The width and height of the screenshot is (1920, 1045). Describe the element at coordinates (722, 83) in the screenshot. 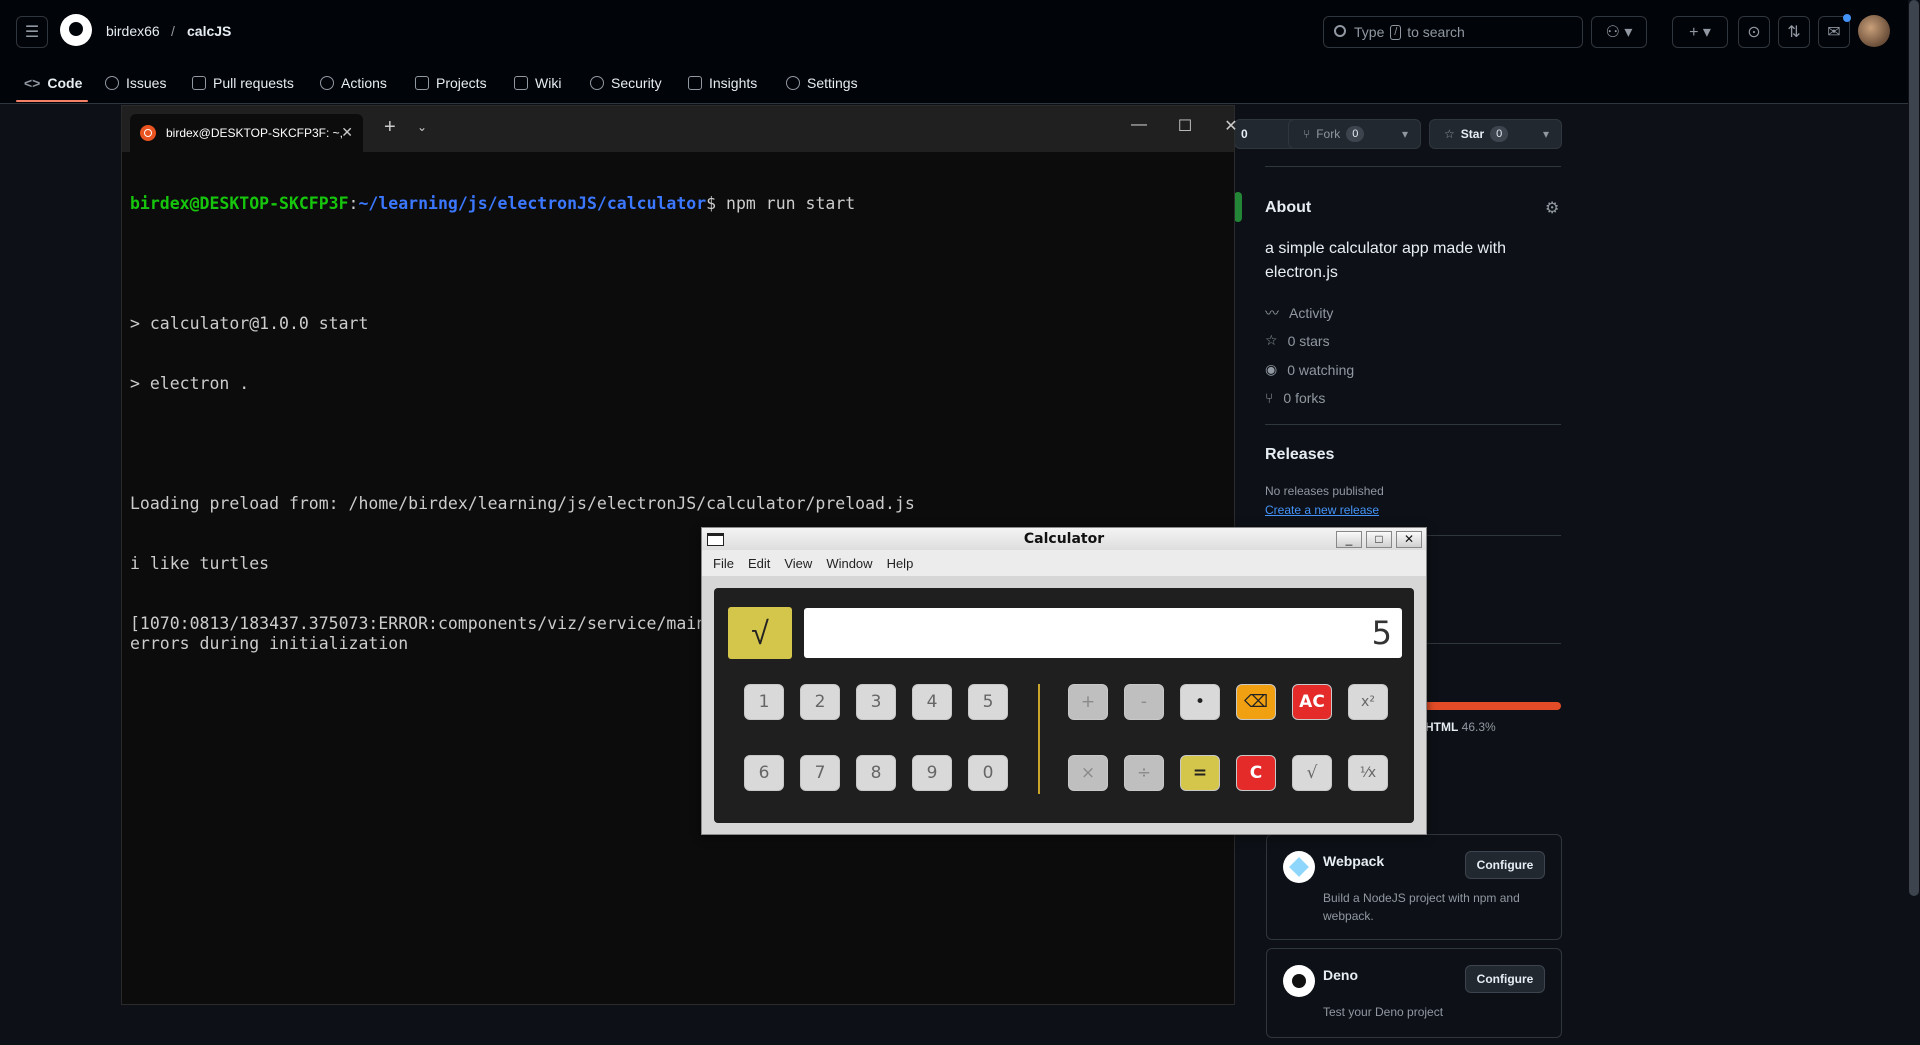

I see `tab-insights: Insights` at that location.